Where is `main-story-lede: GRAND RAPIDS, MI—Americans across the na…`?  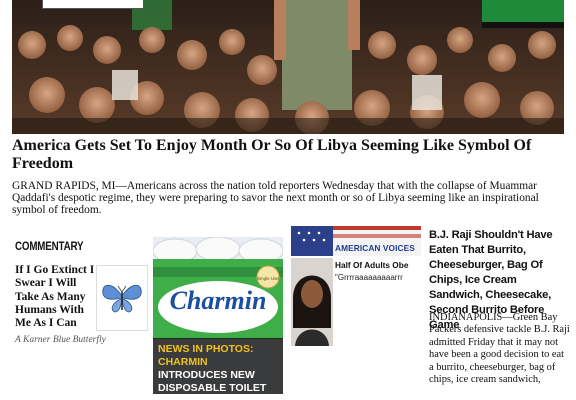 main-story-lede: GRAND RAPIDS, MI—Americans across the na… is located at coordinates (275, 198).